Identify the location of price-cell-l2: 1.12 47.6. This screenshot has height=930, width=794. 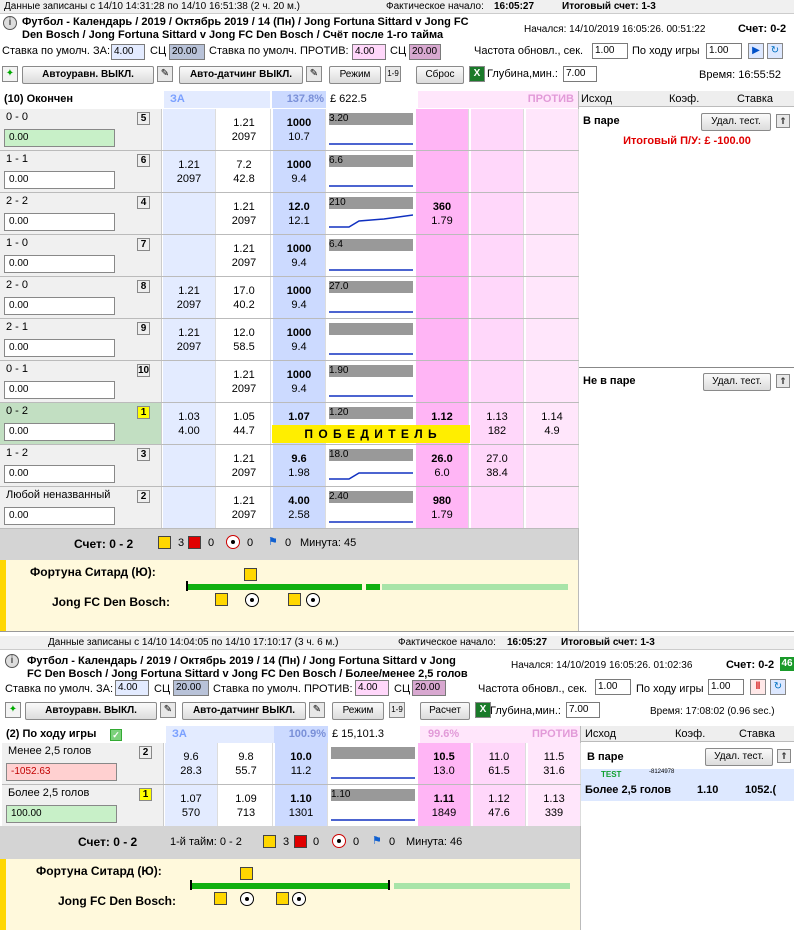
(499, 805).